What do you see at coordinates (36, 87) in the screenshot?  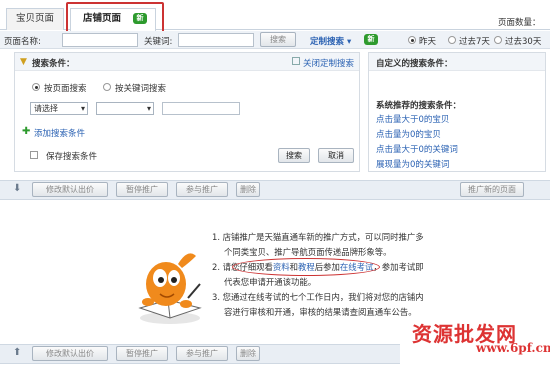 I see `radio-search-by-page` at bounding box center [36, 87].